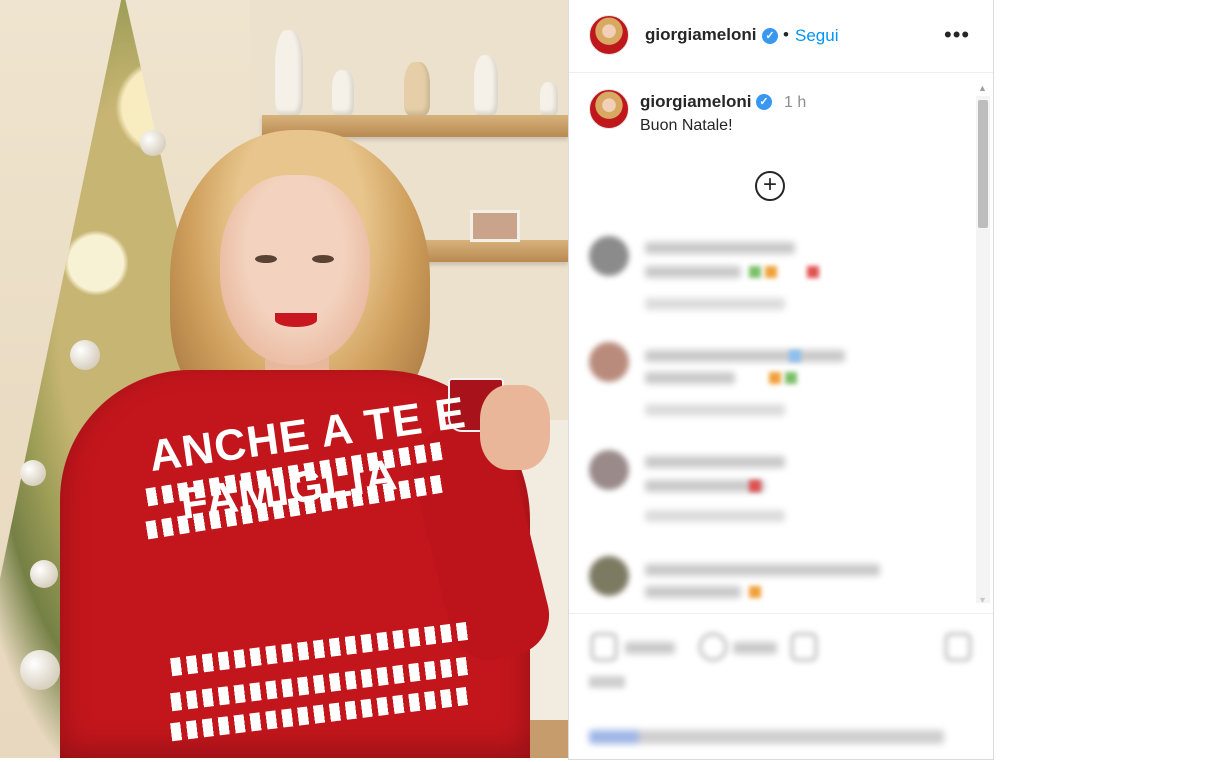 The height and width of the screenshot is (762, 1218). I want to click on follow-button: Segui, so click(816, 36).